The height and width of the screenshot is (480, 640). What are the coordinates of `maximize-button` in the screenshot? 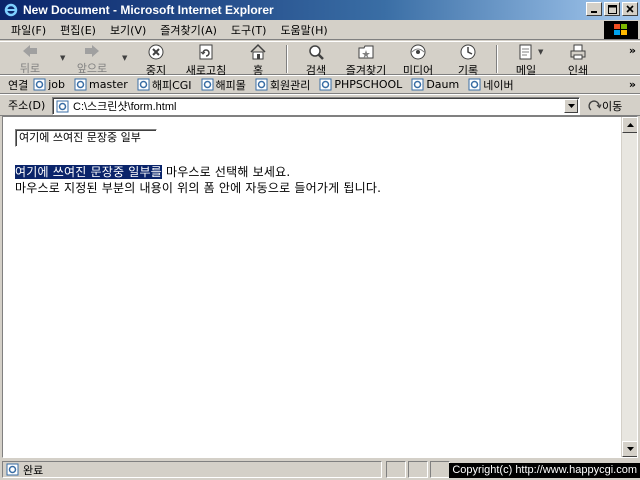 It's located at (612, 9).